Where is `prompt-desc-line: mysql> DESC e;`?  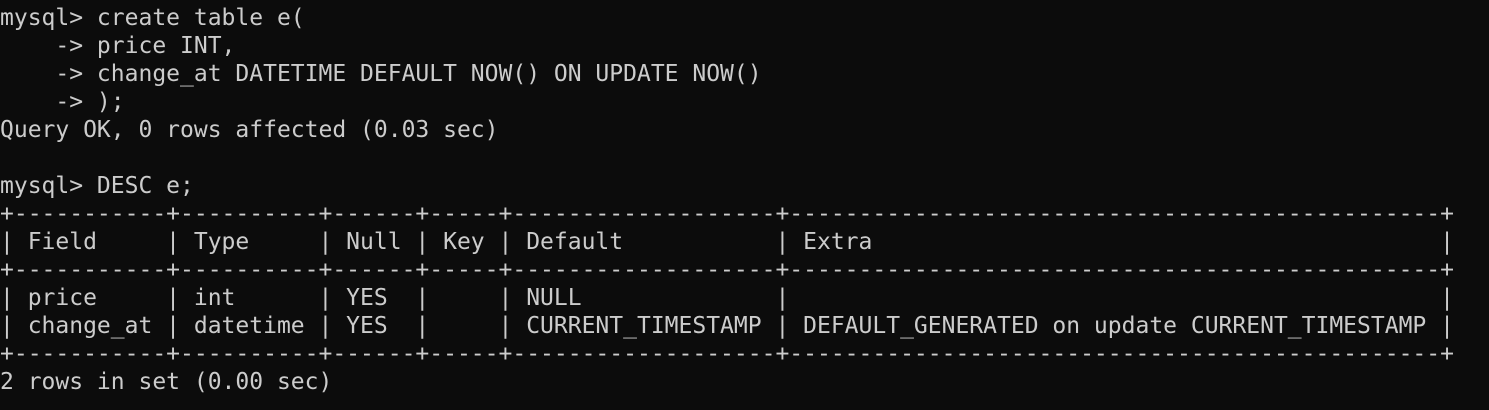
prompt-desc-line: mysql> DESC e; is located at coordinates (97, 186).